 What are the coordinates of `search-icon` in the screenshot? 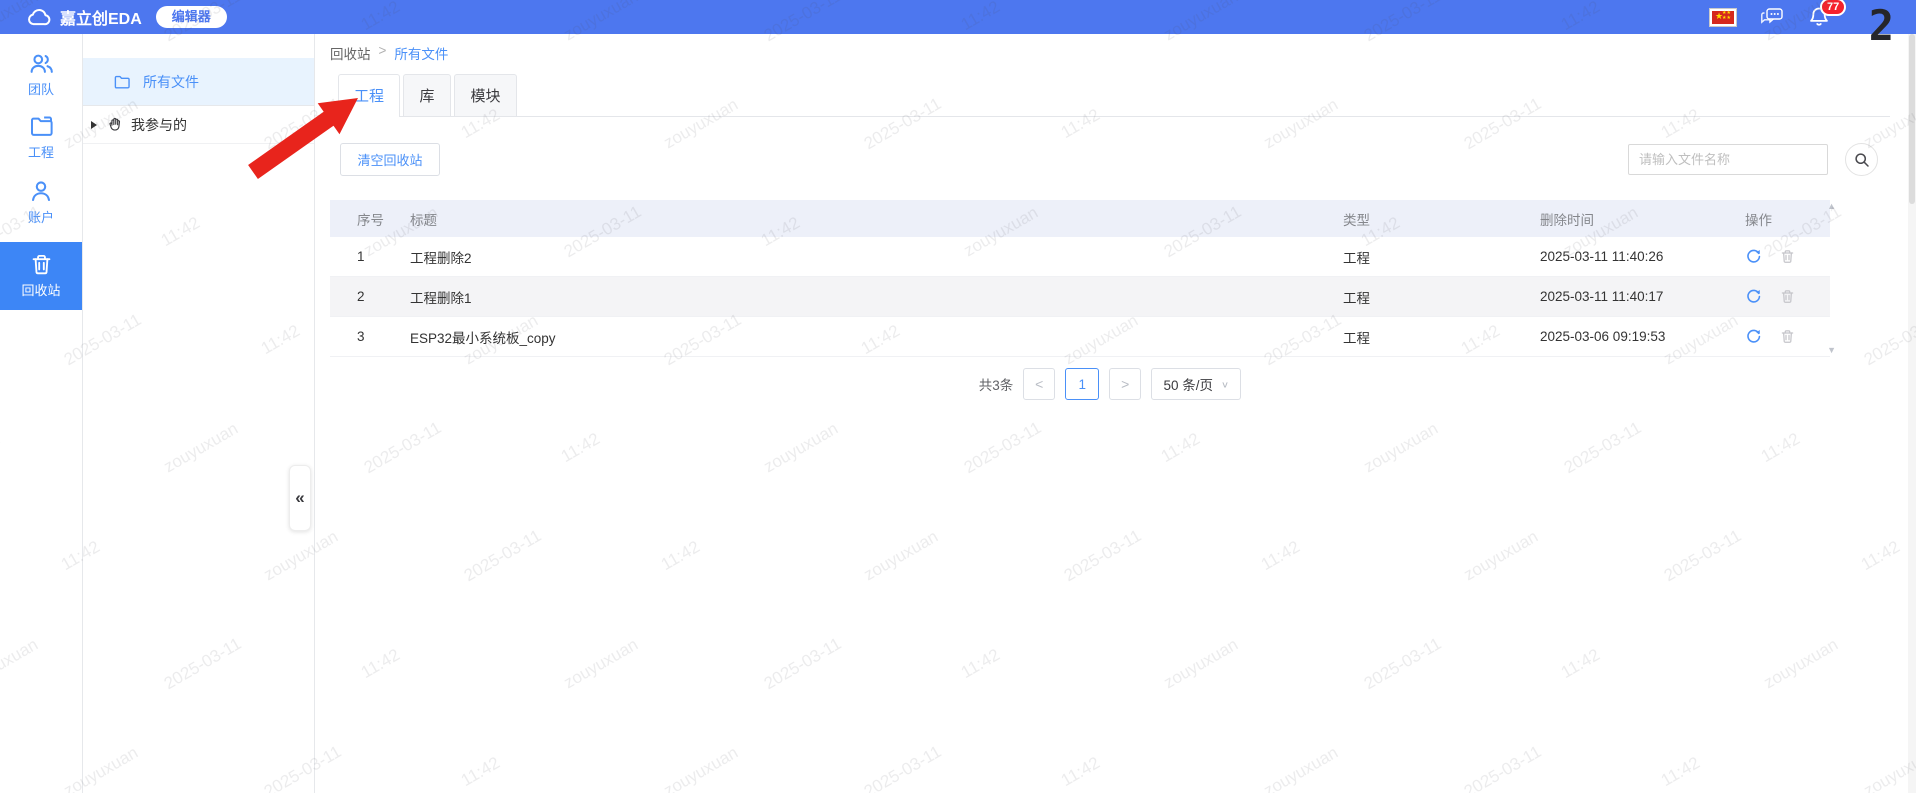 It's located at (1862, 160).